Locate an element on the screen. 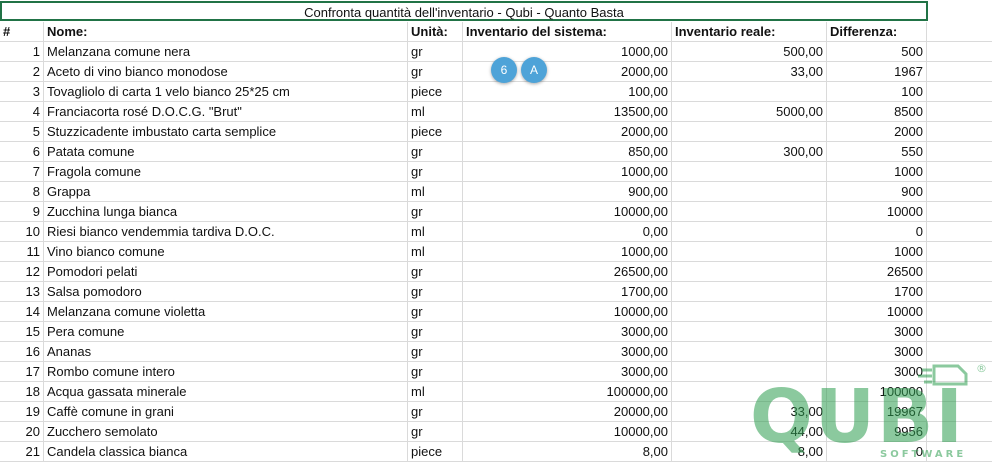 The height and width of the screenshot is (464, 992). cell-row-number: 17 is located at coordinates (22, 372).